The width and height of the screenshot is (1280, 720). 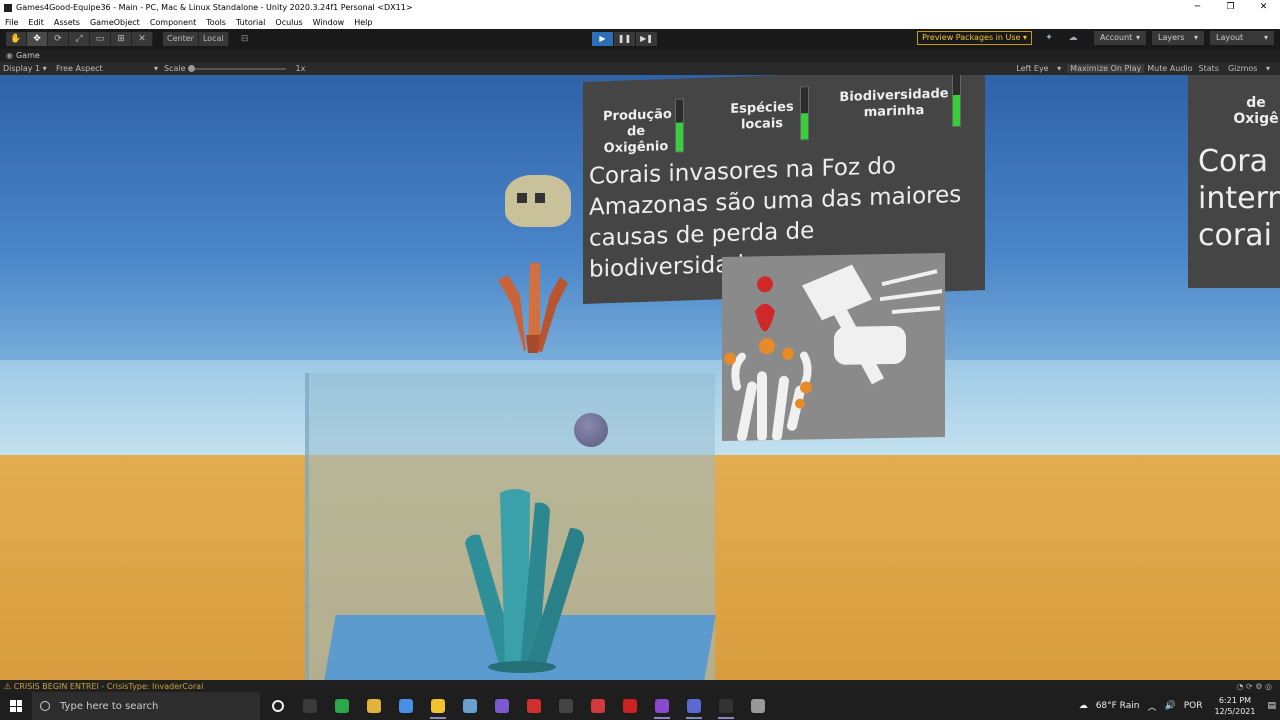 I want to click on sphere-object, so click(x=591, y=430).